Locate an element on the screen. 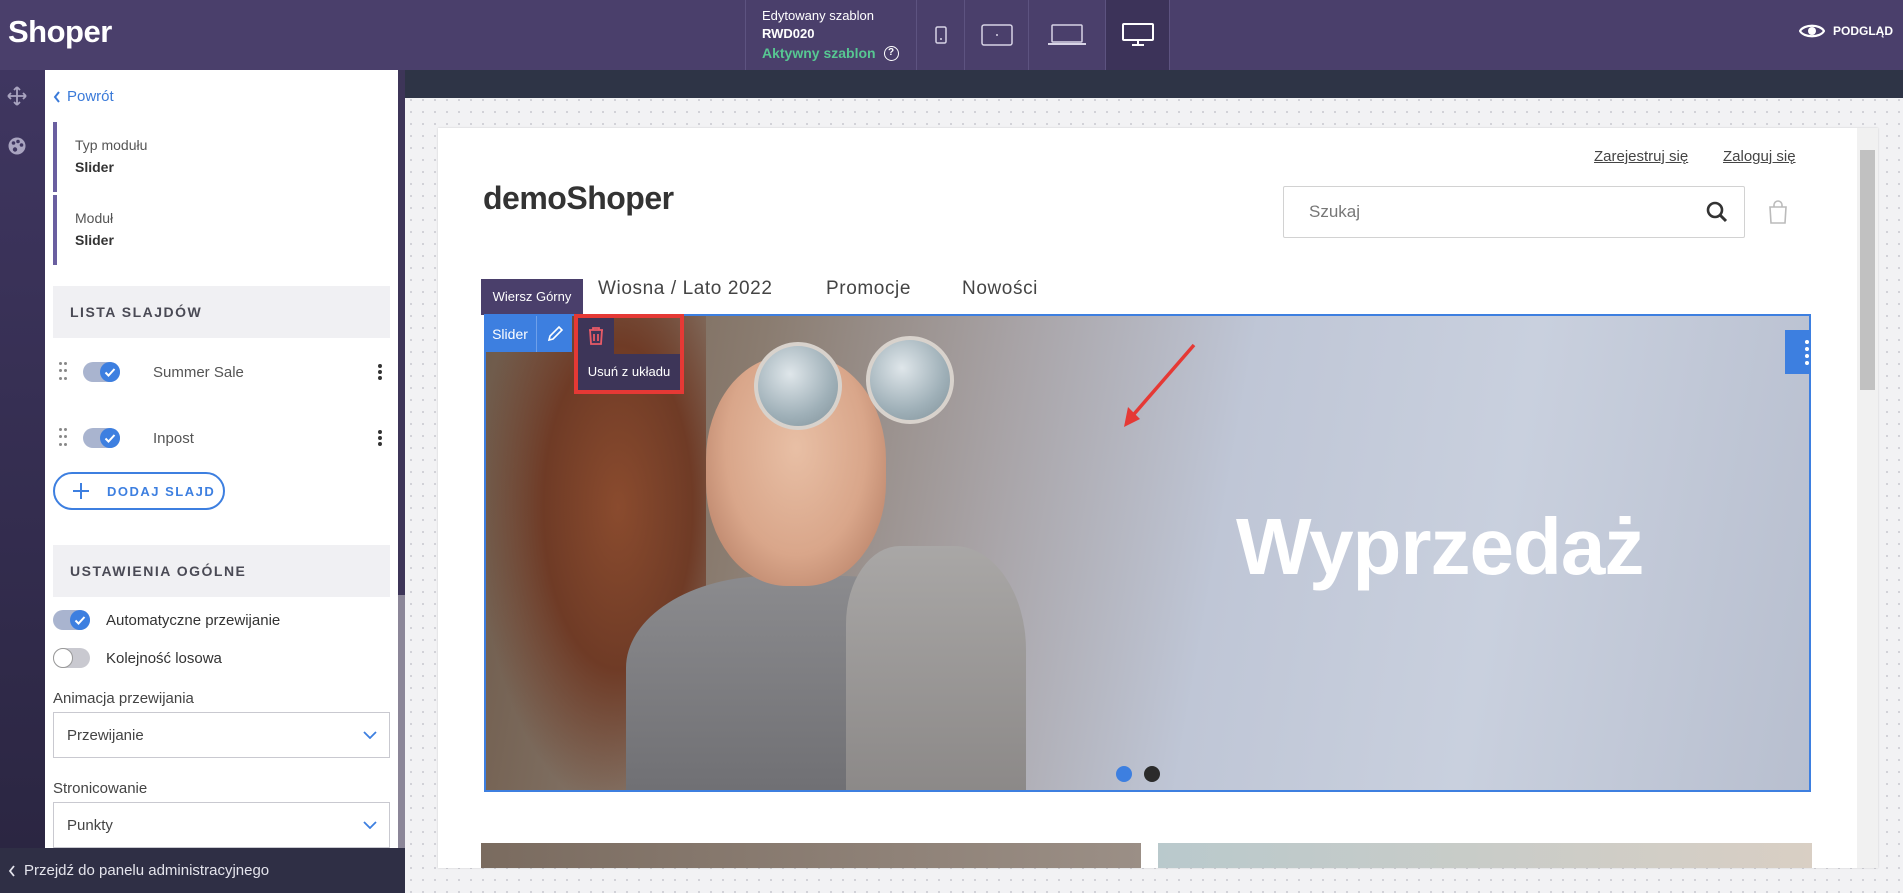  nav-item: Nowości is located at coordinates (1000, 289).